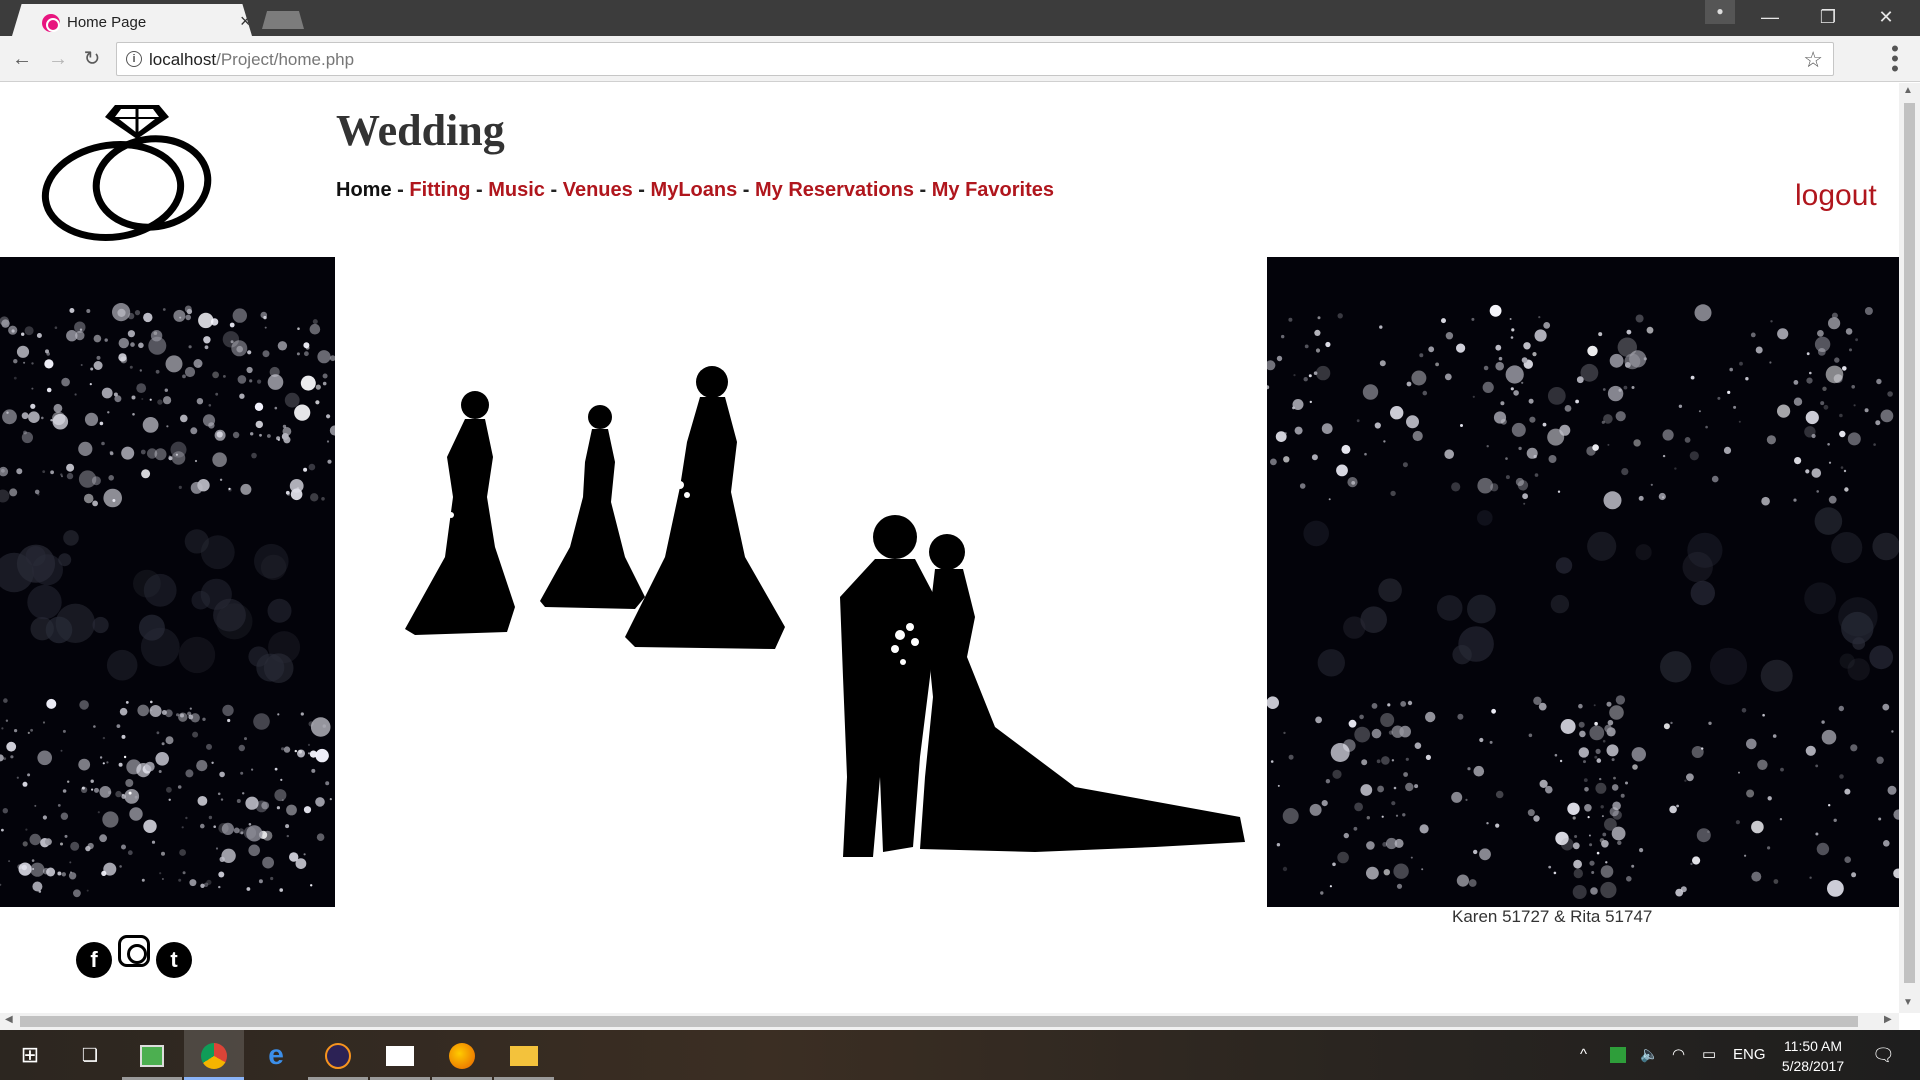 This screenshot has height=1080, width=1920. What do you see at coordinates (134, 59) in the screenshot?
I see `site-info-icon: i` at bounding box center [134, 59].